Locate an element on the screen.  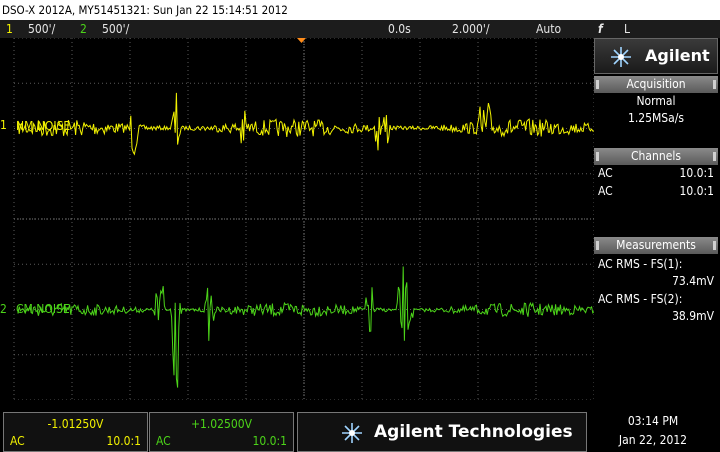
trigger-level: L is located at coordinates (627, 29).